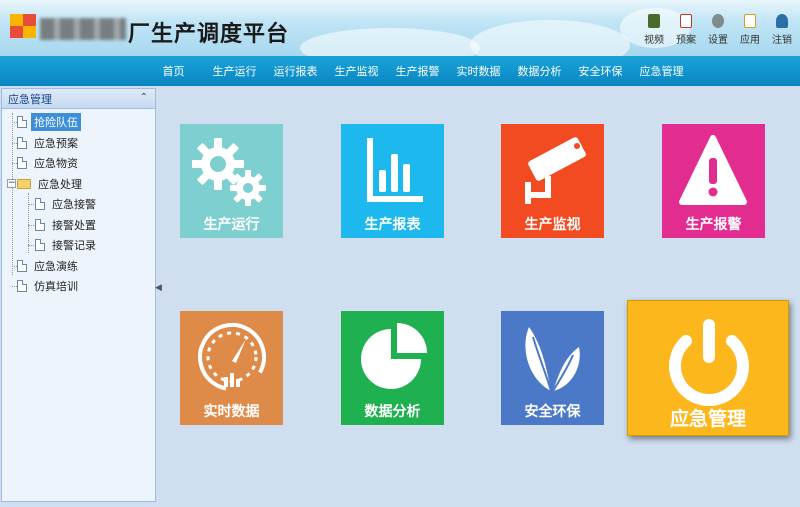 The height and width of the screenshot is (507, 800). What do you see at coordinates (555, 170) in the screenshot?
I see `camera-icon` at bounding box center [555, 170].